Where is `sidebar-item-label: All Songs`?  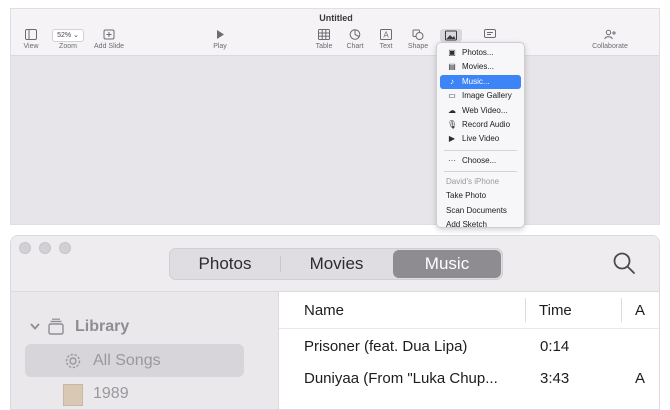
sidebar-item-label: All Songs is located at coordinates (127, 360).